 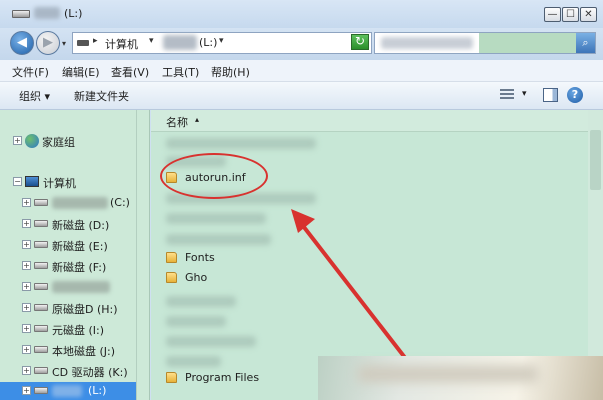 I want to click on overlay-popup, so click(x=460, y=378).